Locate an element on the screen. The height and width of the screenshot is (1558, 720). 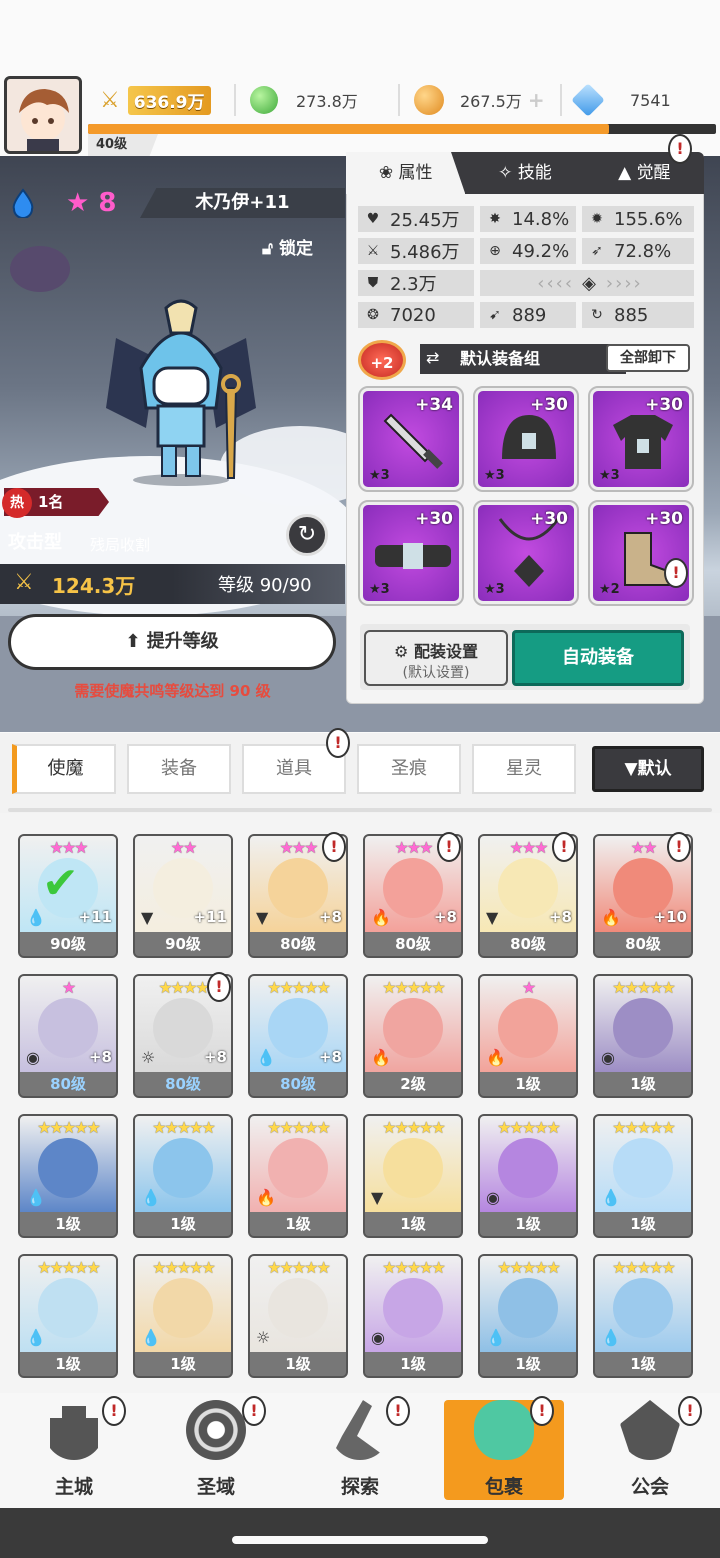
equip-slot-armor: +30 ★3 is located at coordinates (641, 439).